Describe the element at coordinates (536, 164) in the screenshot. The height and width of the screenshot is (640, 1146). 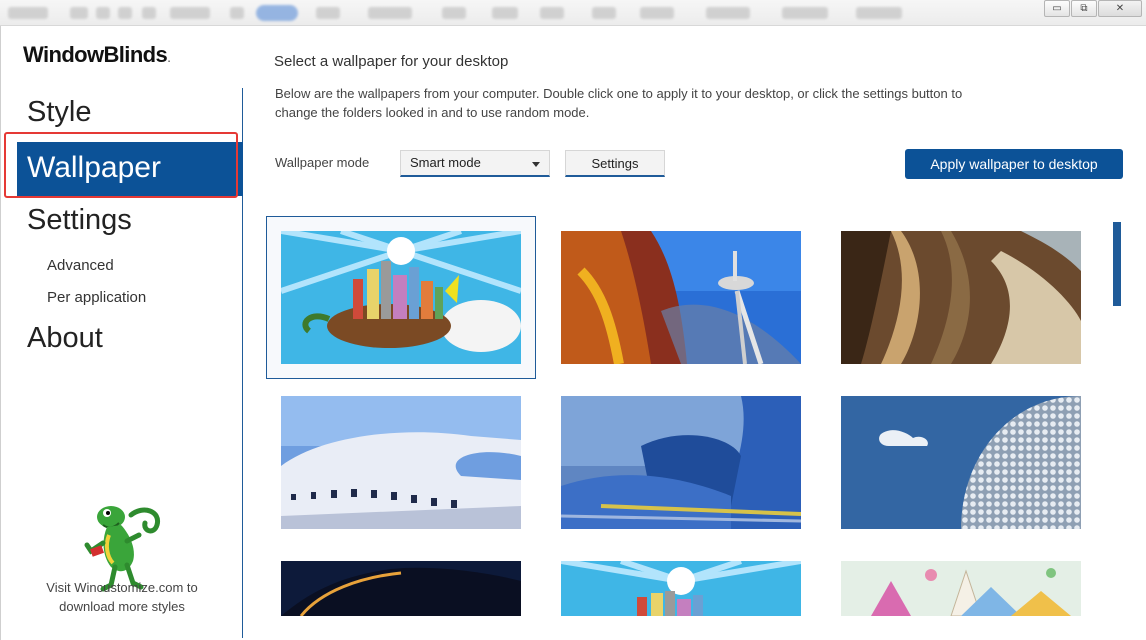
I see `chevron-down-icon` at that location.